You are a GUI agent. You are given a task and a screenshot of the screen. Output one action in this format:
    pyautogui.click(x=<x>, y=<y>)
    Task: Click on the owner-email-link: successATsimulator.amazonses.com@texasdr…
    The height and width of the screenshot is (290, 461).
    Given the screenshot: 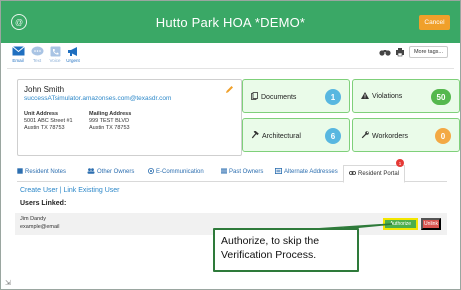 What is the action you would take?
    pyautogui.click(x=97, y=98)
    